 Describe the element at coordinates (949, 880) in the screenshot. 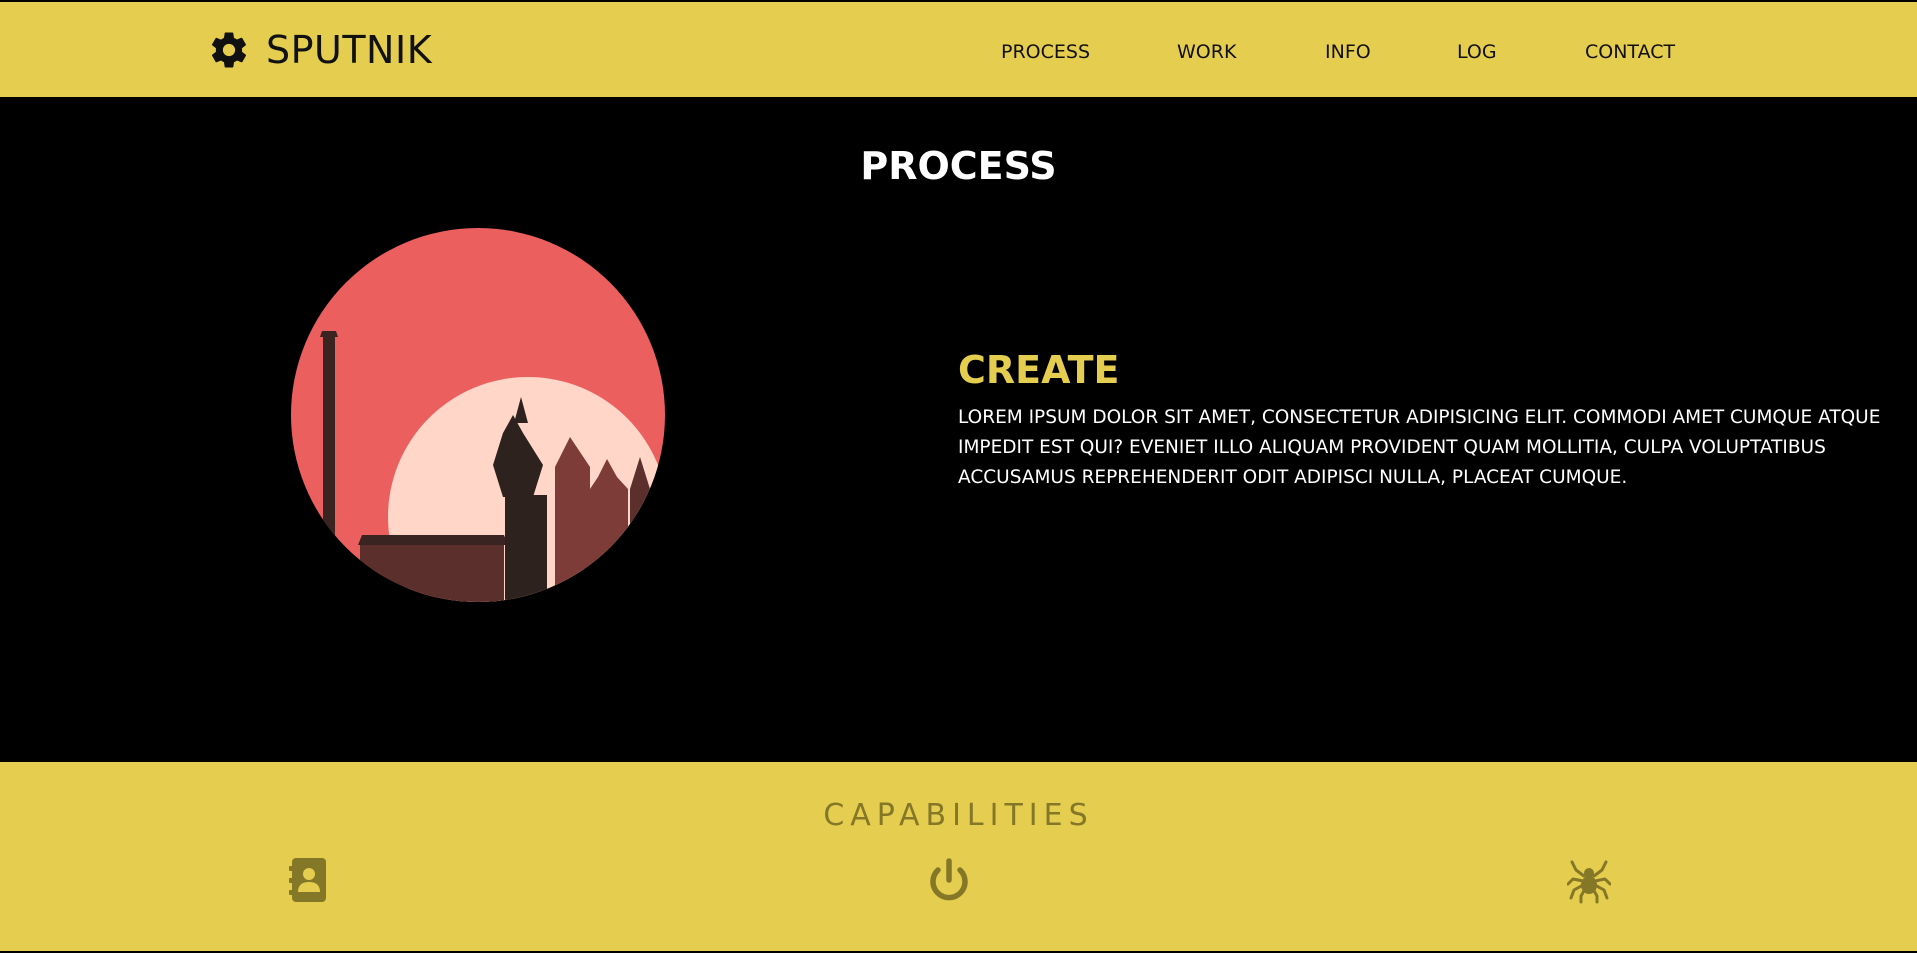

I see `power-icon` at that location.